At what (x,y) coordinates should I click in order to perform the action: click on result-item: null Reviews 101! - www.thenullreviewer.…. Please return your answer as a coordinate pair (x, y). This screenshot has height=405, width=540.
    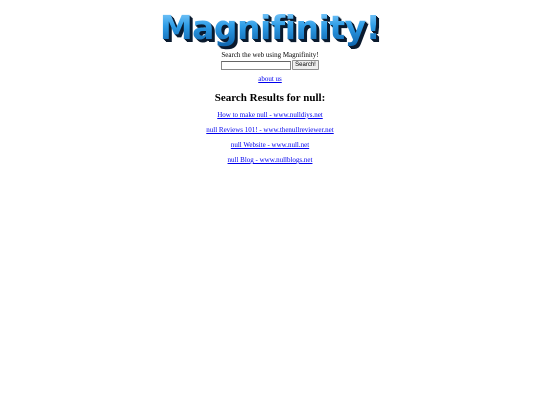
    Looking at the image, I should click on (270, 133).